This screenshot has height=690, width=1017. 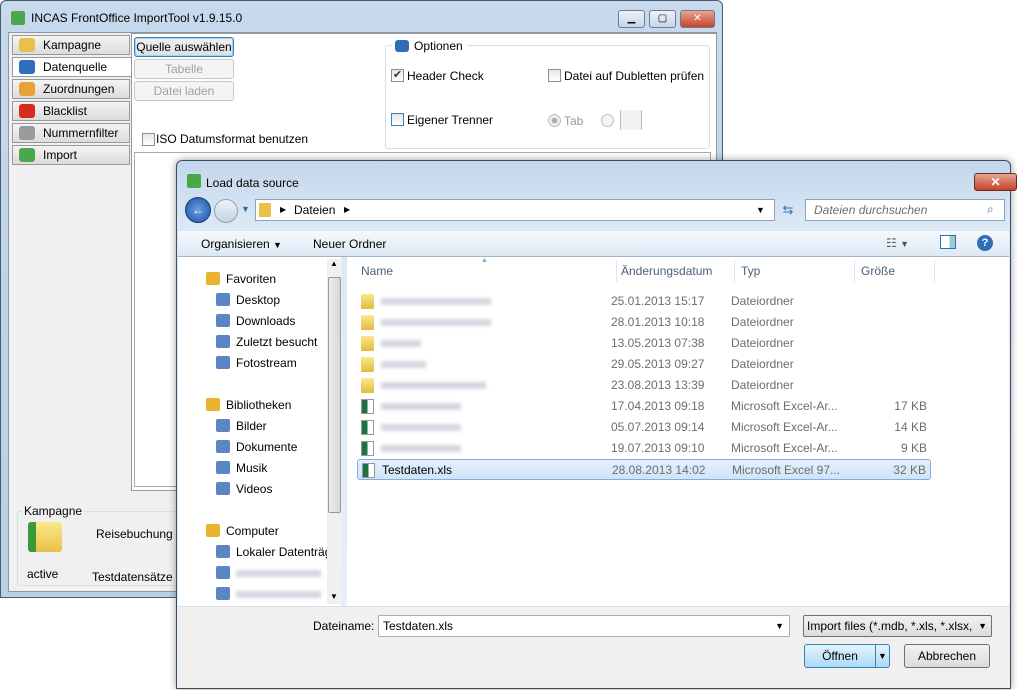 I want to click on load-file-button: Datei laden, so click(x=184, y=91).